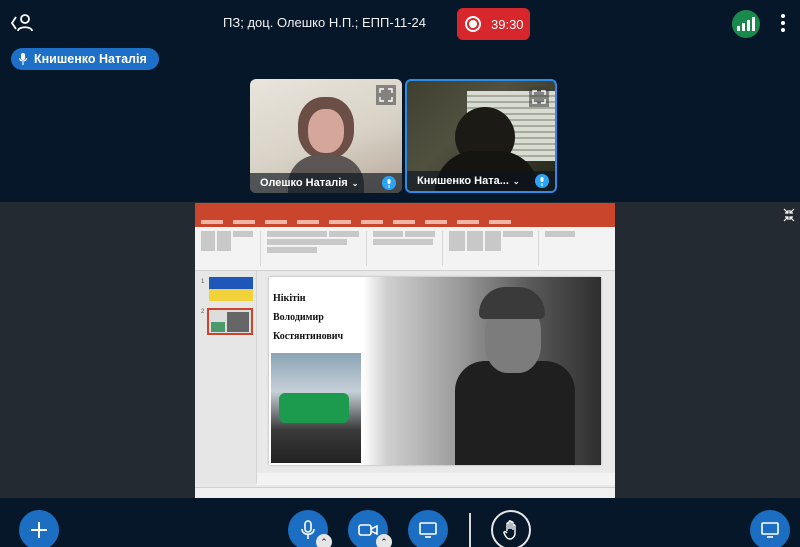 Image resolution: width=800 pixels, height=547 pixels. Describe the element at coordinates (473, 24) in the screenshot. I see `record-icon` at that location.